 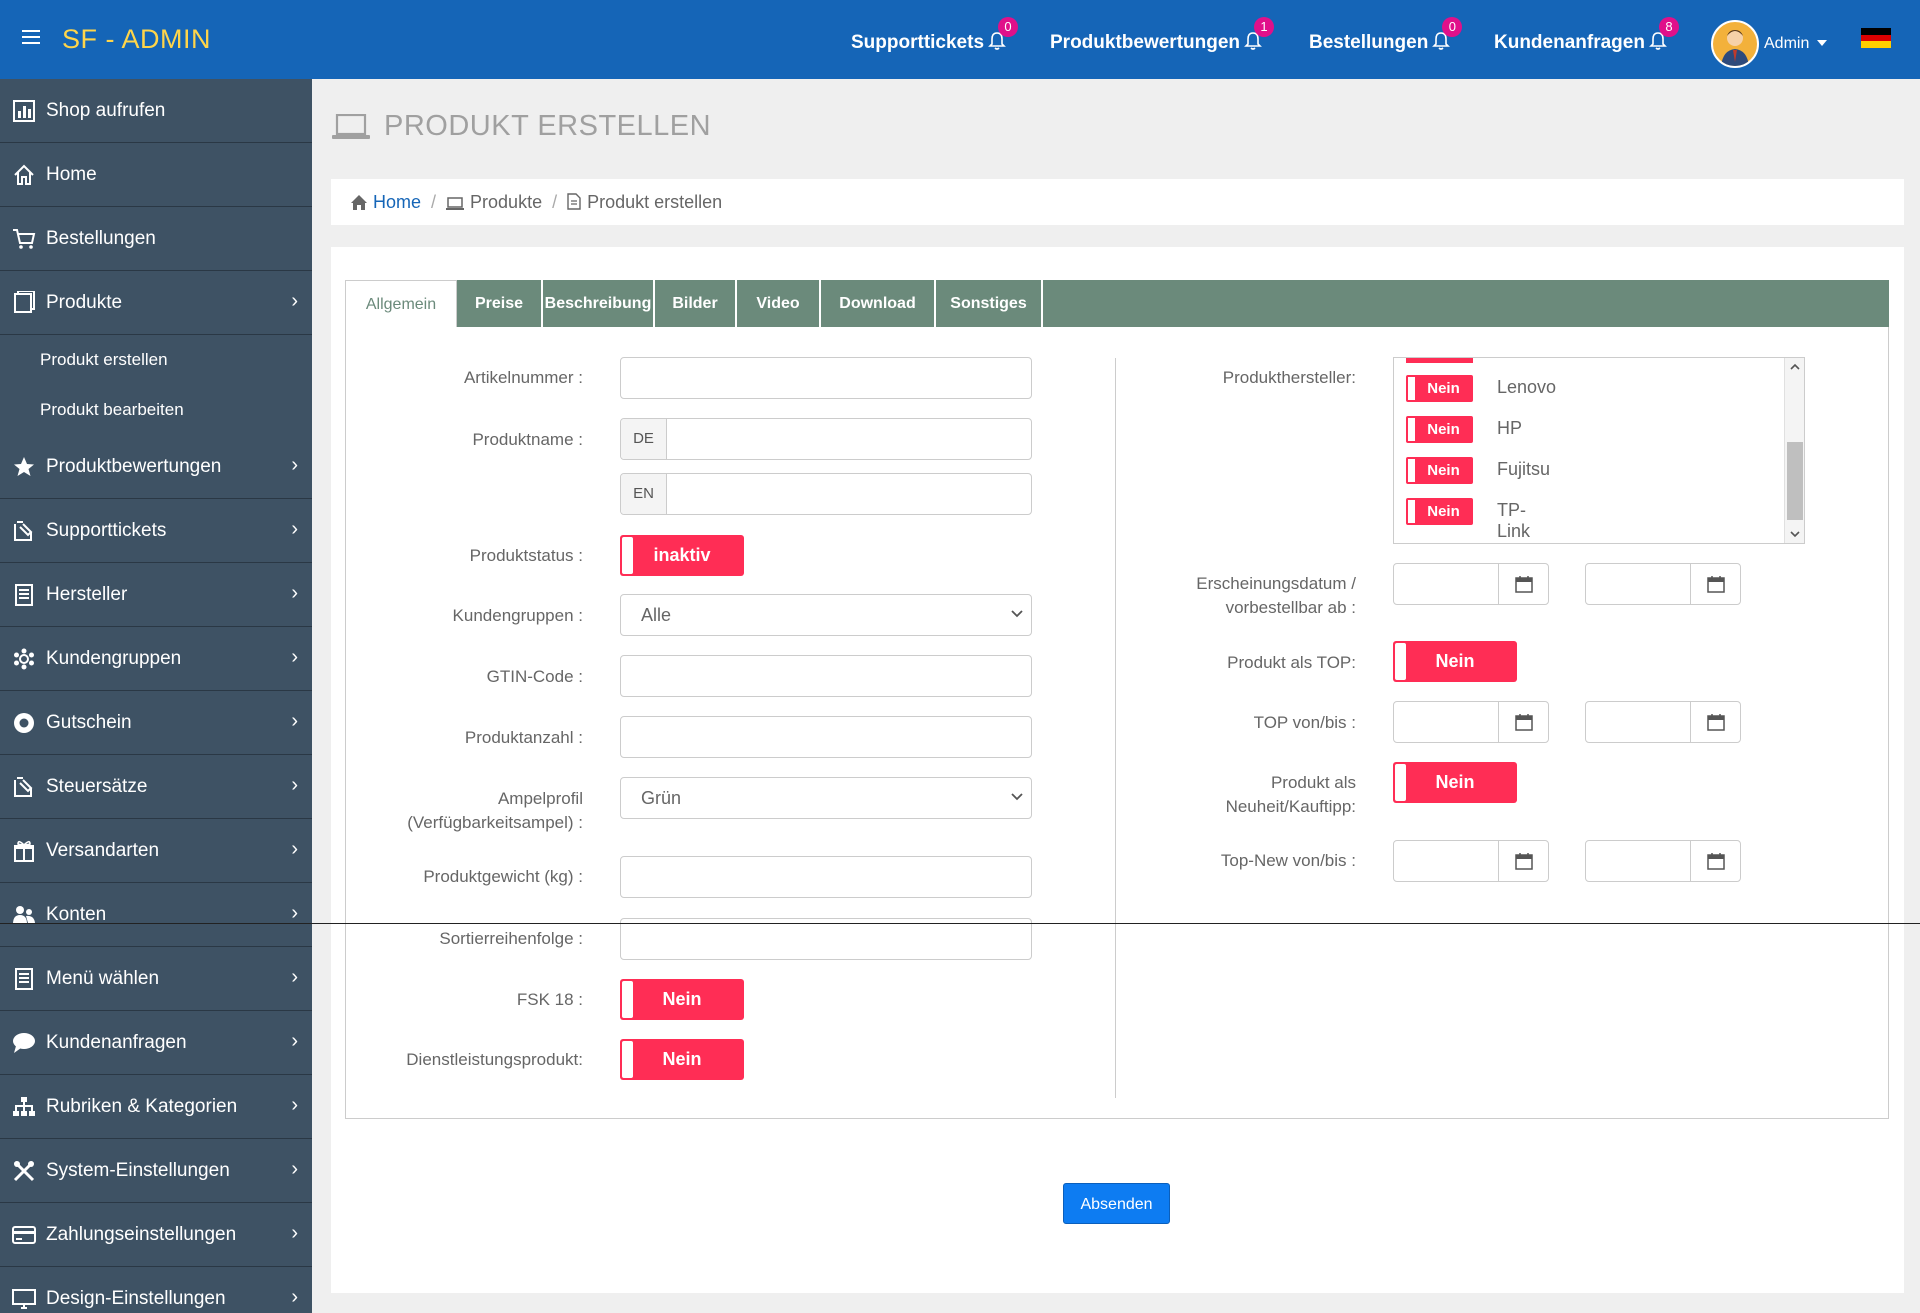 What do you see at coordinates (156, 595) in the screenshot?
I see `sidebar-item-hersteller: Hersteller ›` at bounding box center [156, 595].